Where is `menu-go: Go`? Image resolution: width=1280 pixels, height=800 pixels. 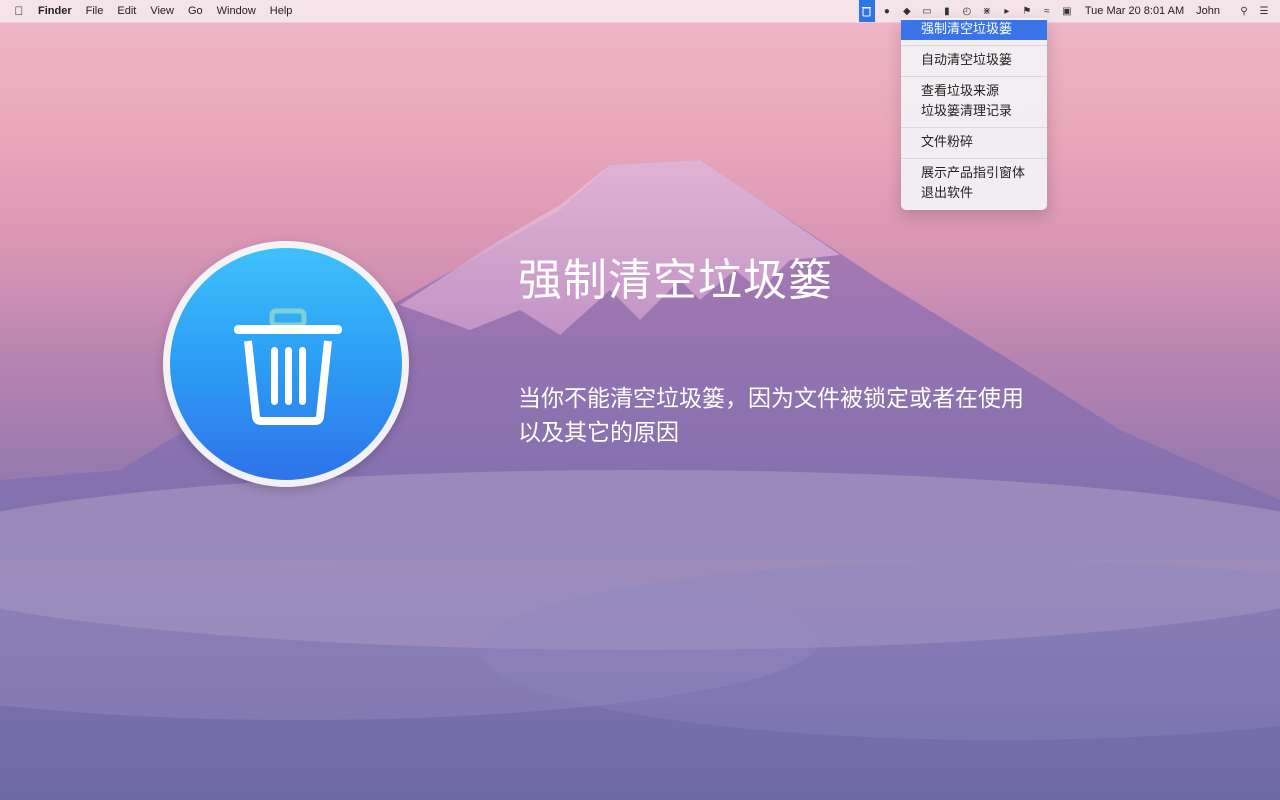 menu-go: Go is located at coordinates (195, 11).